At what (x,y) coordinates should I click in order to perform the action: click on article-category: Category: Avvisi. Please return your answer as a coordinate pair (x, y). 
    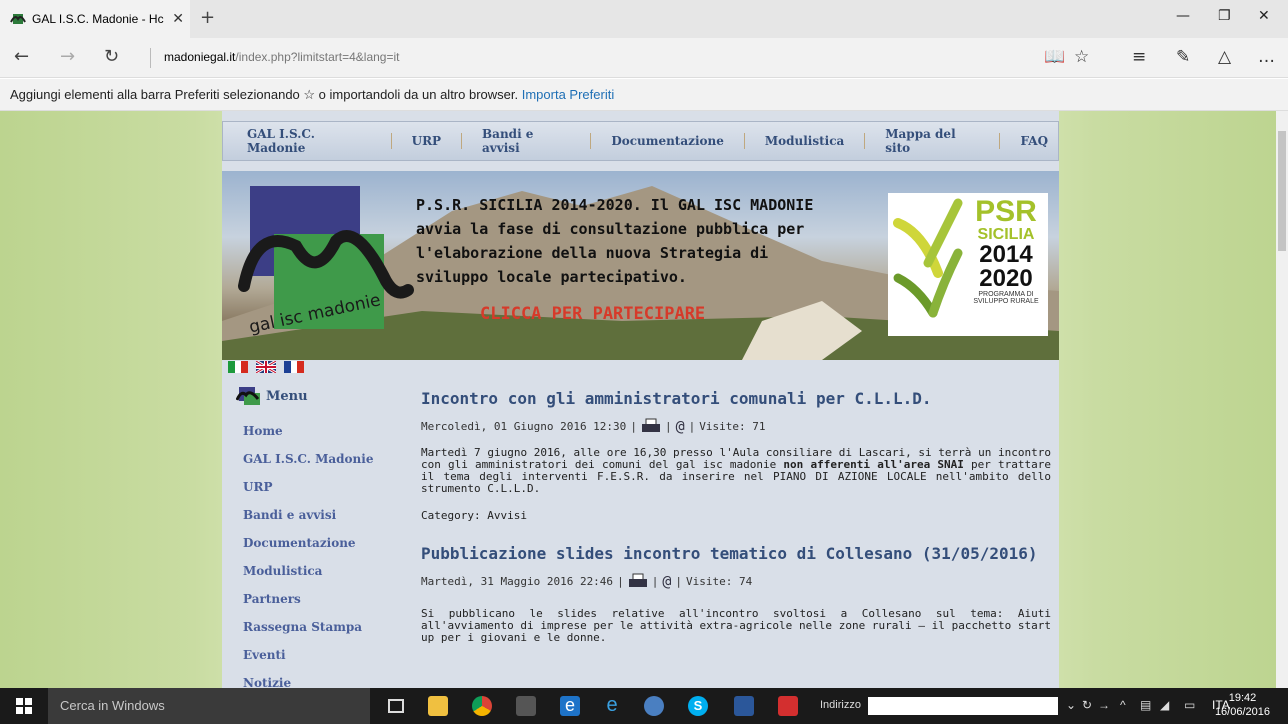
    Looking at the image, I should click on (736, 515).